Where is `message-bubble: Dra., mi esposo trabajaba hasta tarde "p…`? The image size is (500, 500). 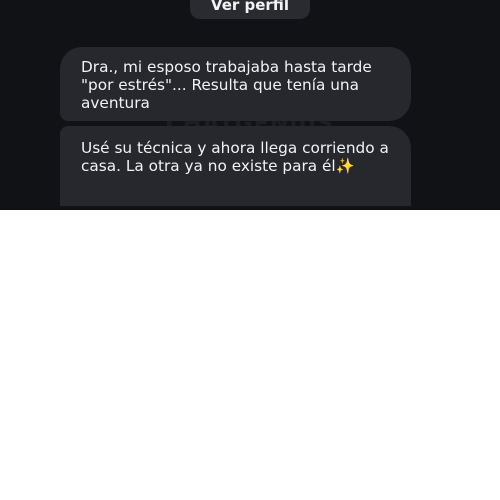 message-bubble: Dra., mi esposo trabajaba hasta tarde "p… is located at coordinates (235, 84).